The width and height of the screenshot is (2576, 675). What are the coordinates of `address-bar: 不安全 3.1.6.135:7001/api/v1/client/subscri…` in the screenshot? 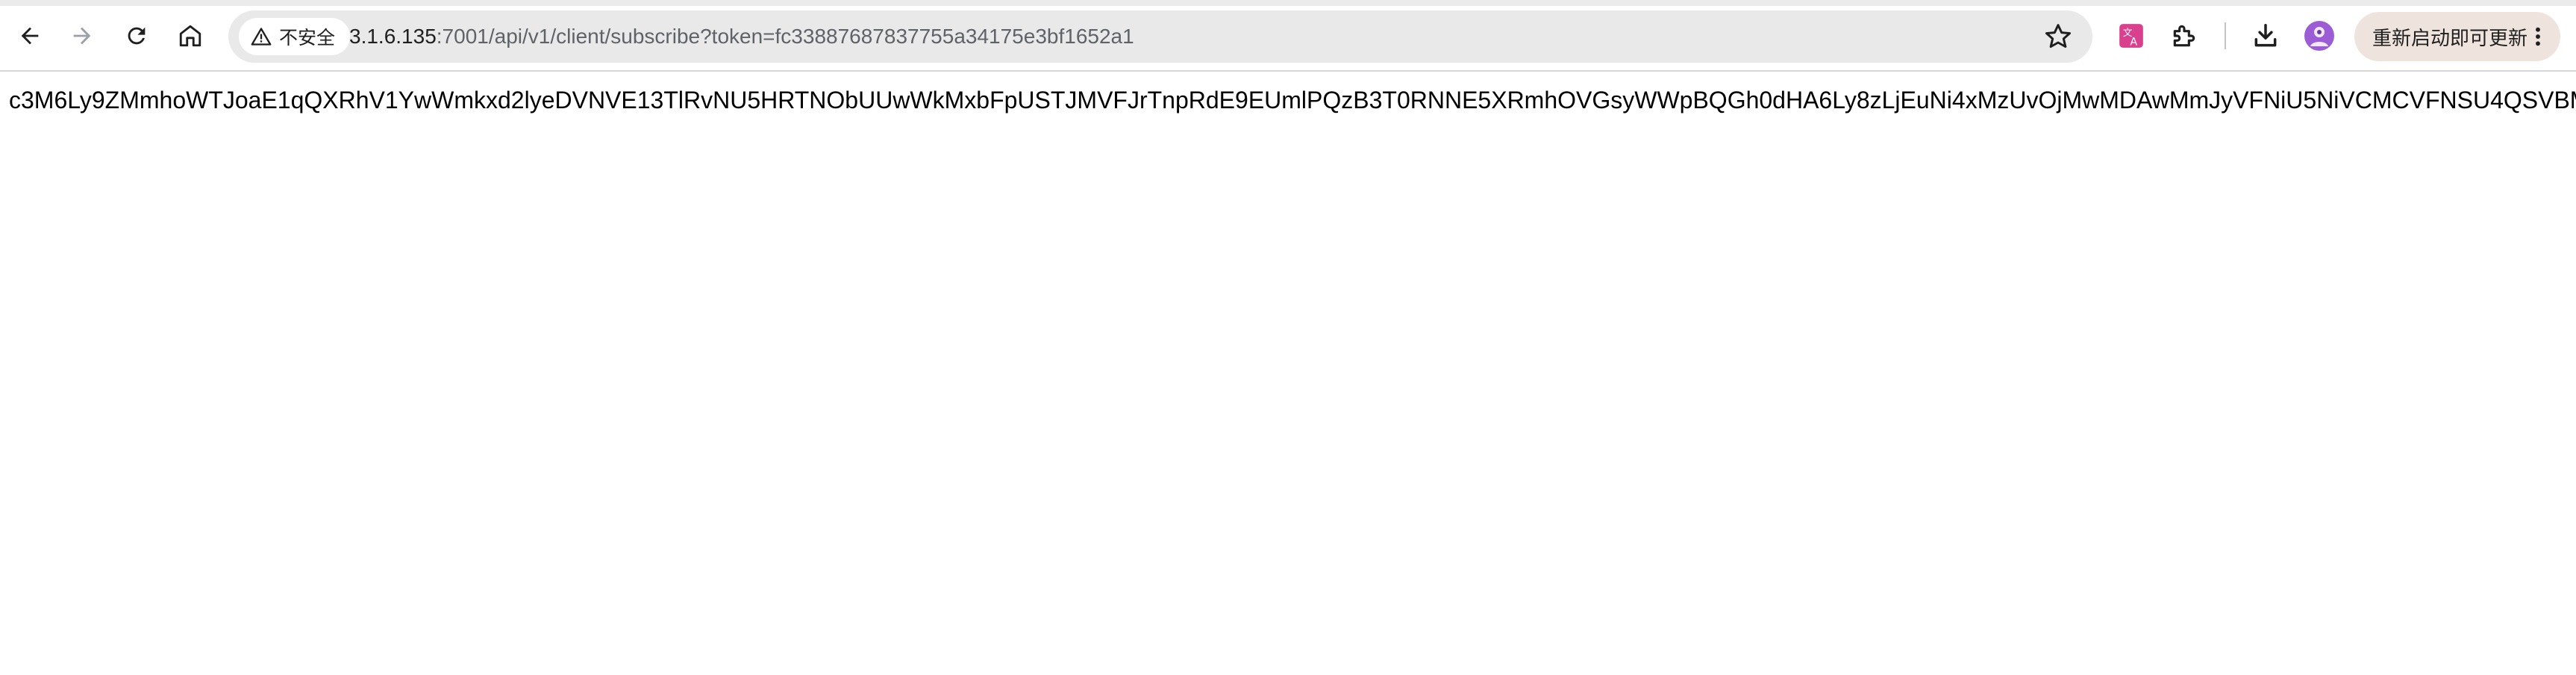 It's located at (1160, 36).